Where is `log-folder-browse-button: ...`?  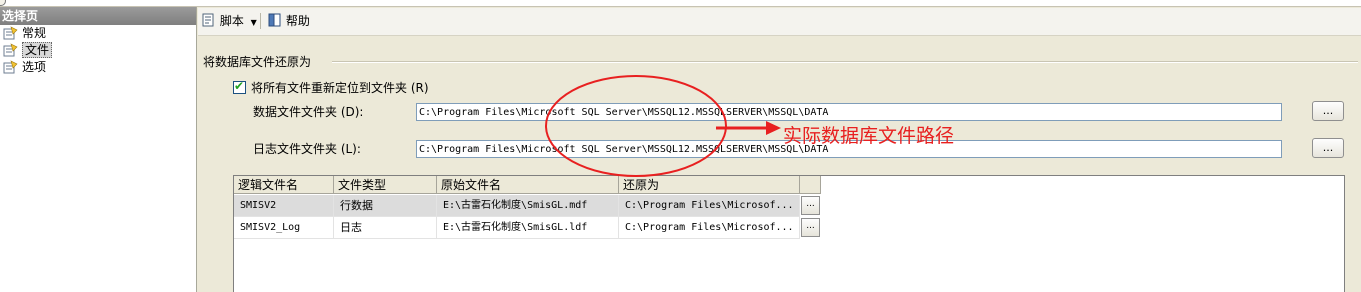 log-folder-browse-button: ... is located at coordinates (1328, 148).